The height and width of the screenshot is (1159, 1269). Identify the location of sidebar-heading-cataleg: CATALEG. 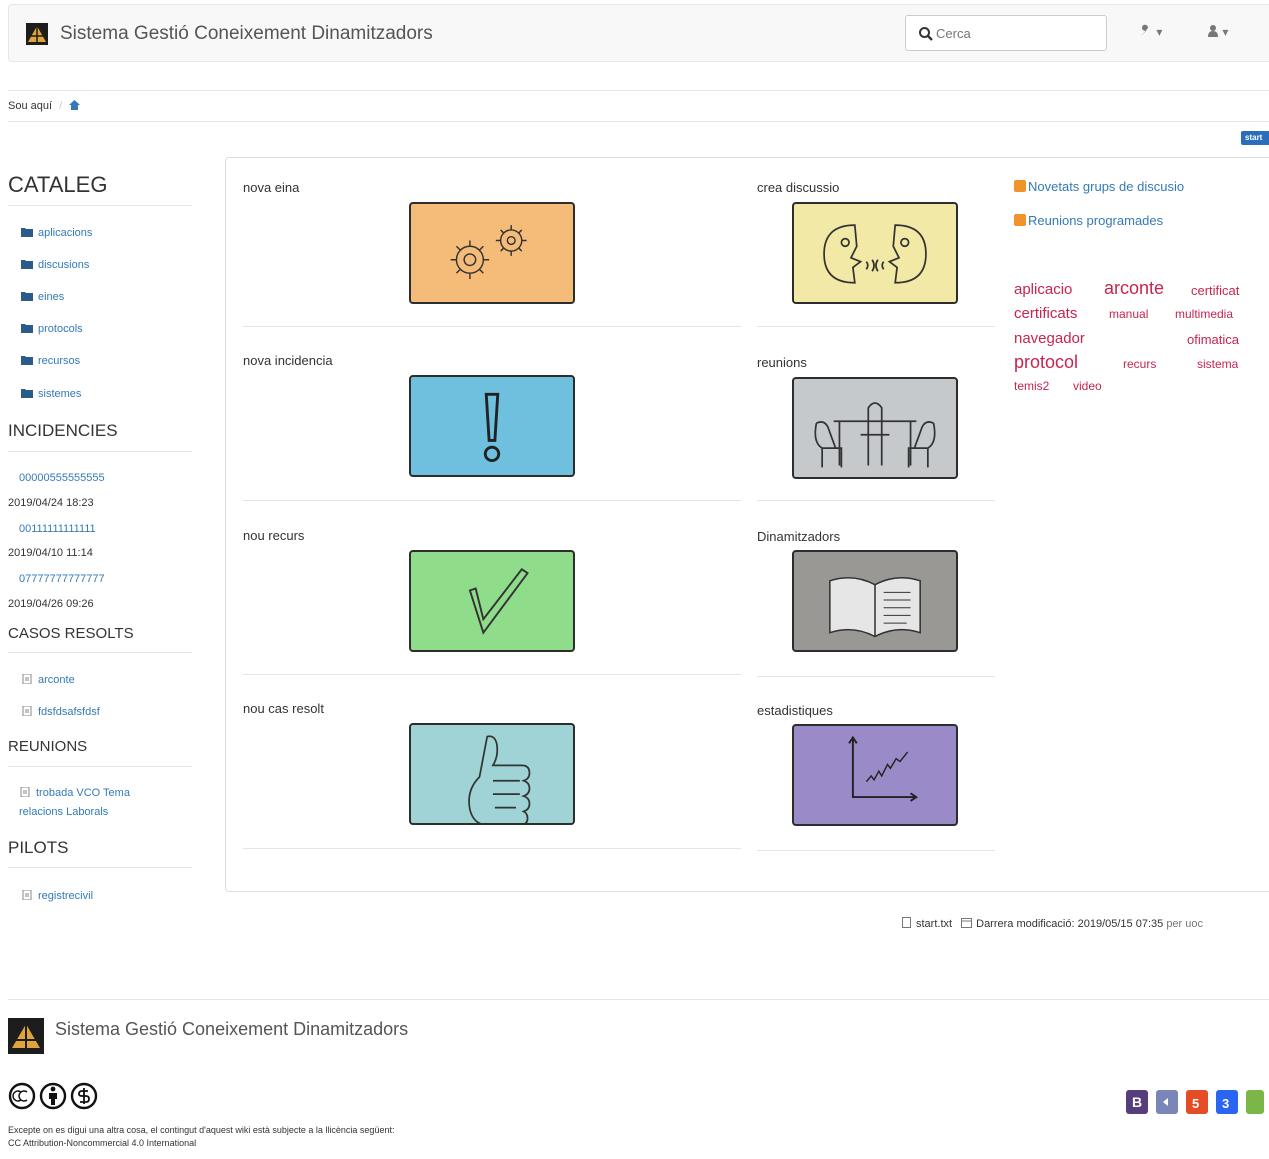
(58, 184).